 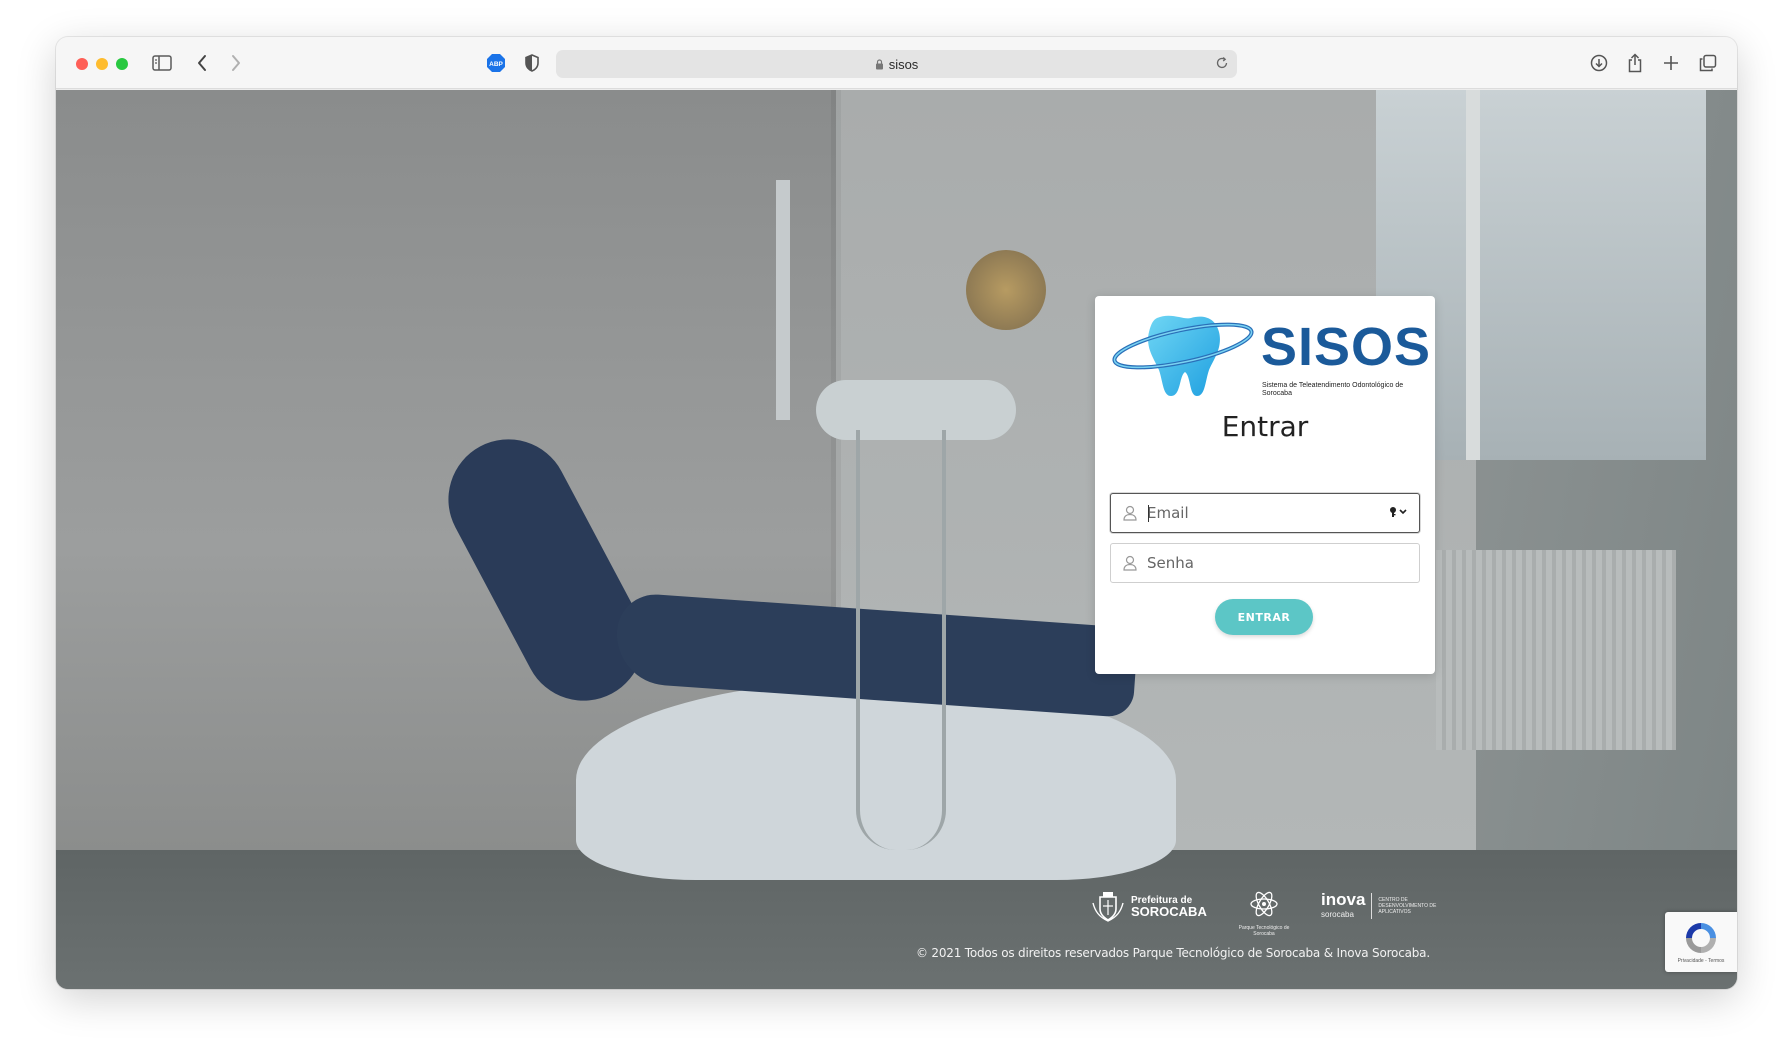 I want to click on inova-centro: CENTRO DE DESENVOLVIMENTO DE APLICATIVOS, so click(x=1407, y=905).